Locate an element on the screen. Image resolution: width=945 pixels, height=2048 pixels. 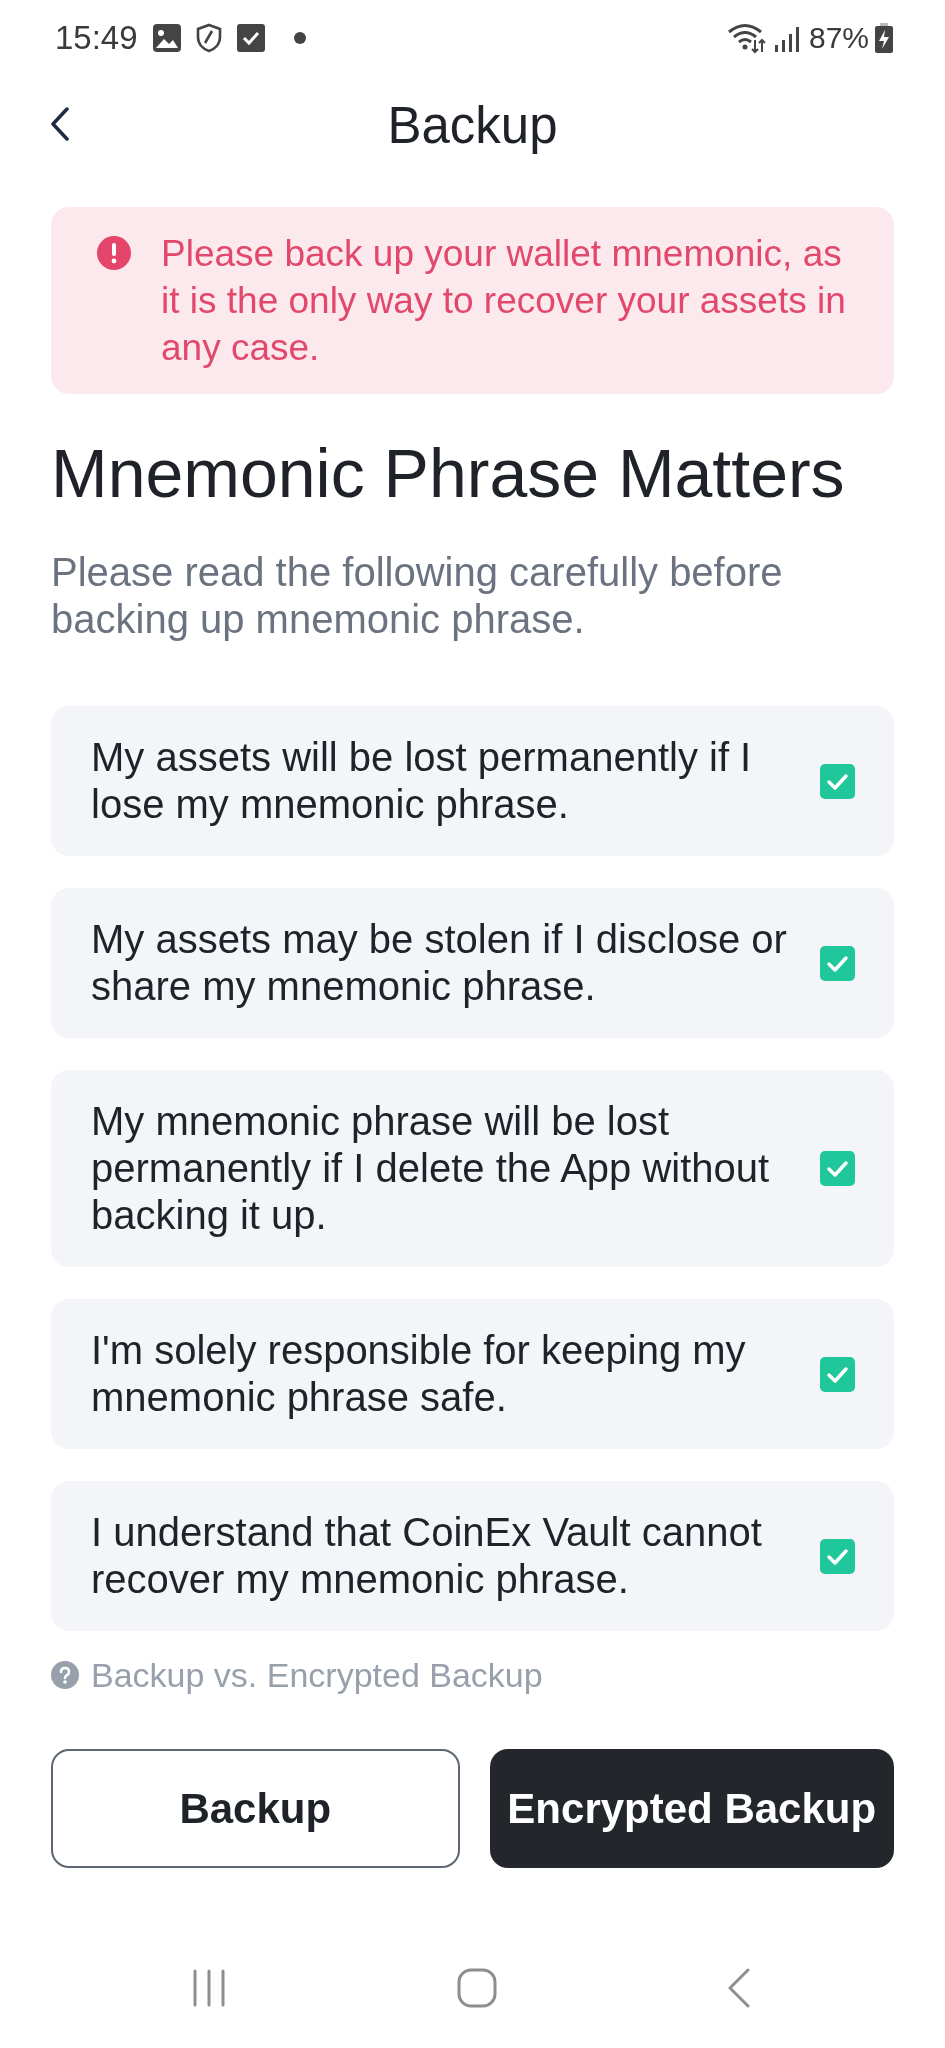
checkbox-notification-icon is located at coordinates (250, 37).